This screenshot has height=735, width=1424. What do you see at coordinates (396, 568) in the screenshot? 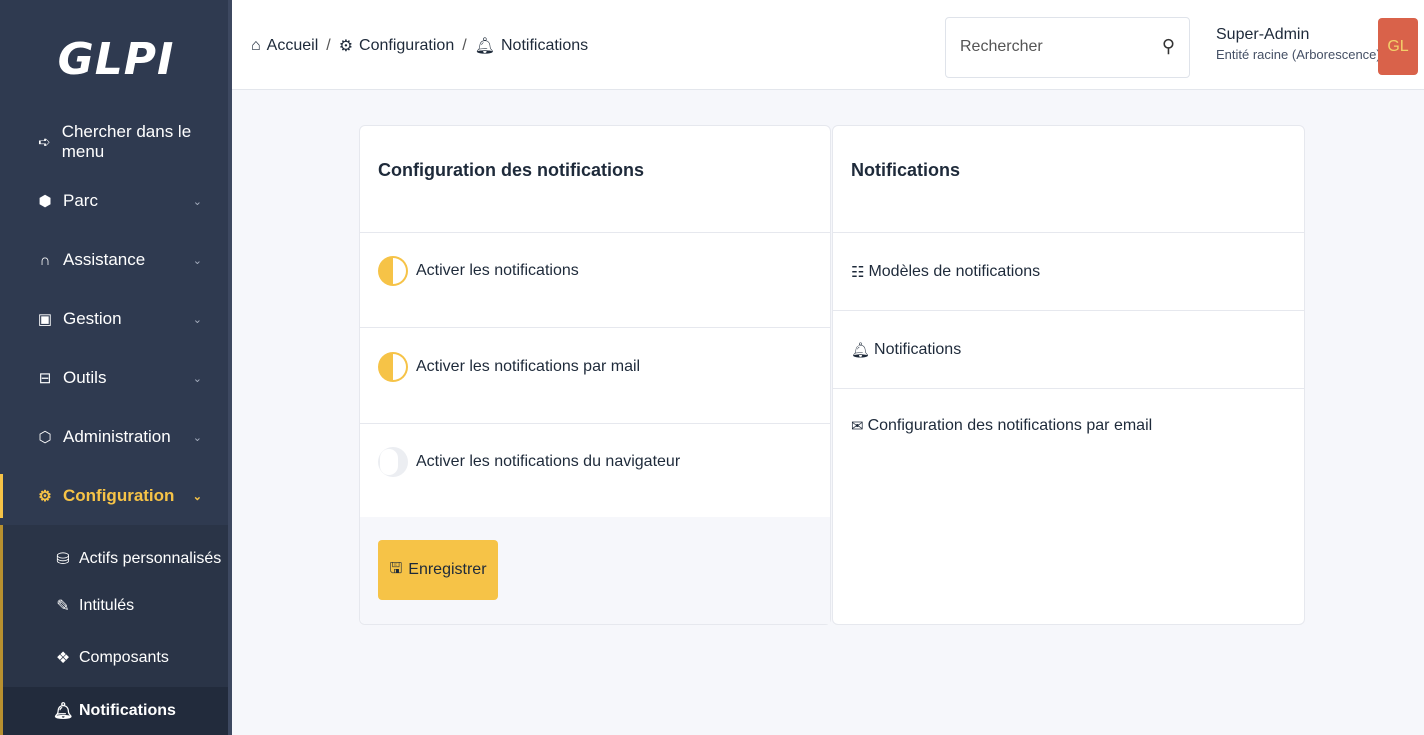
I see `save-icon: 🖫` at bounding box center [396, 568].